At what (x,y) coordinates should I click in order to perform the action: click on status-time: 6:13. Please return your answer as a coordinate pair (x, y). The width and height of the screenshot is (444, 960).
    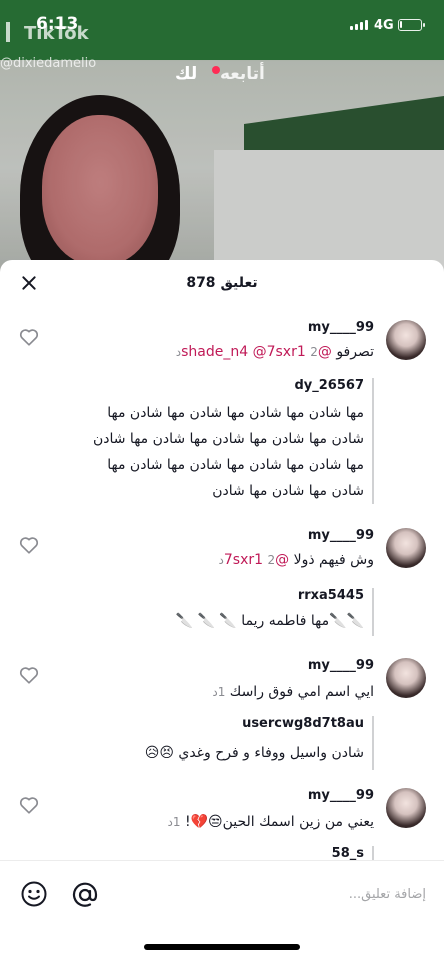
    Looking at the image, I should click on (57, 24).